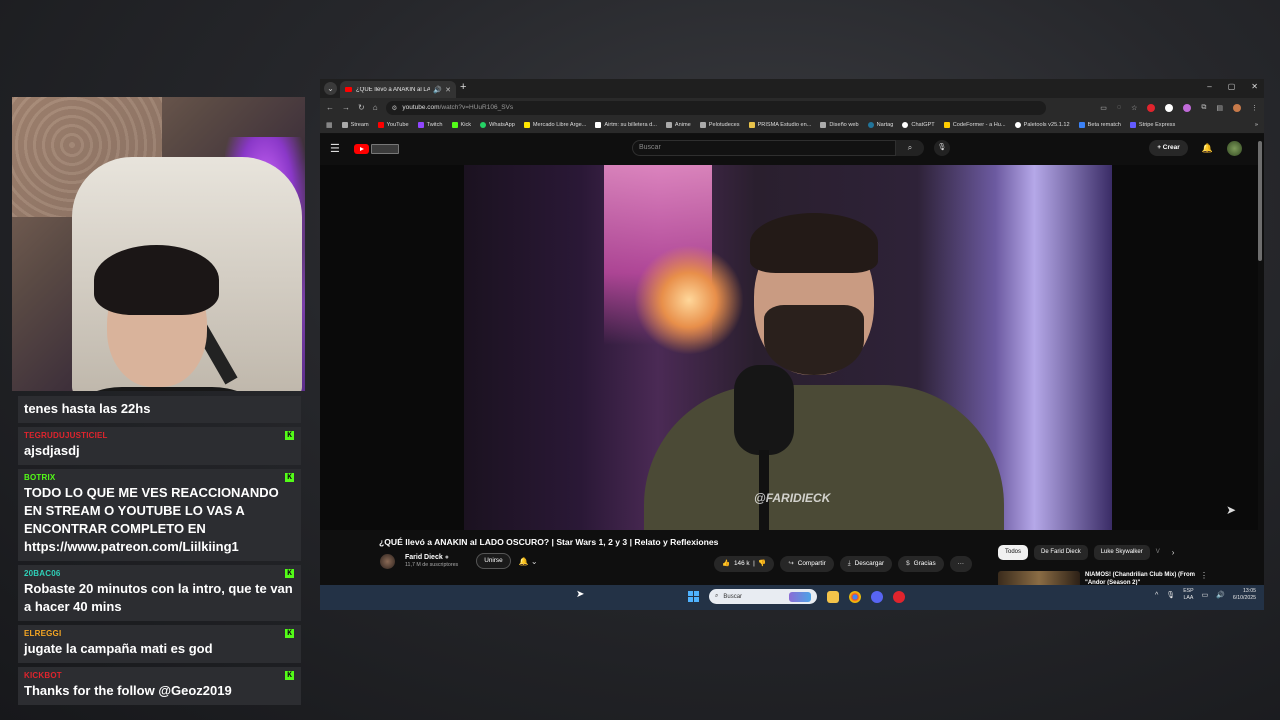  Describe the element at coordinates (375, 107) in the screenshot. I see `home-icon: ⌂` at that location.